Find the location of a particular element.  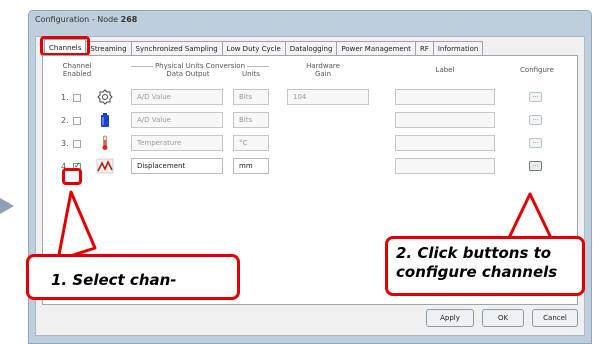

header-data-output: Data Output is located at coordinates (188, 74).